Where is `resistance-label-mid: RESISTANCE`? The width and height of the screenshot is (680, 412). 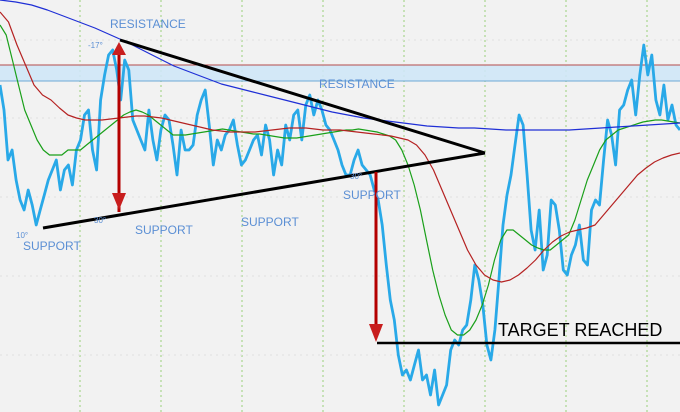
resistance-label-mid: RESISTANCE is located at coordinates (357, 84).